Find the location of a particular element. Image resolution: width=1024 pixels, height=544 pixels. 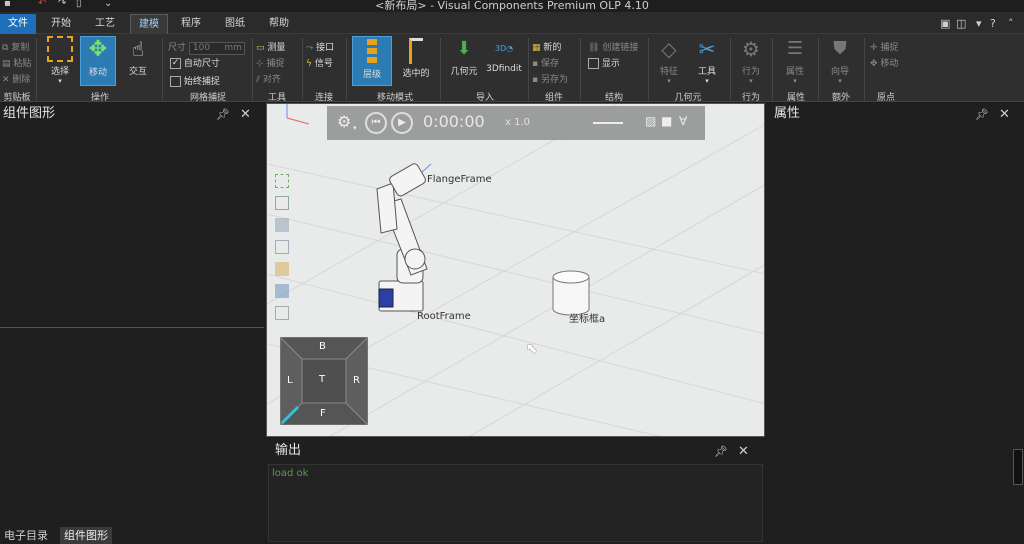

hierarchy-button: 层级 is located at coordinates (372, 61).